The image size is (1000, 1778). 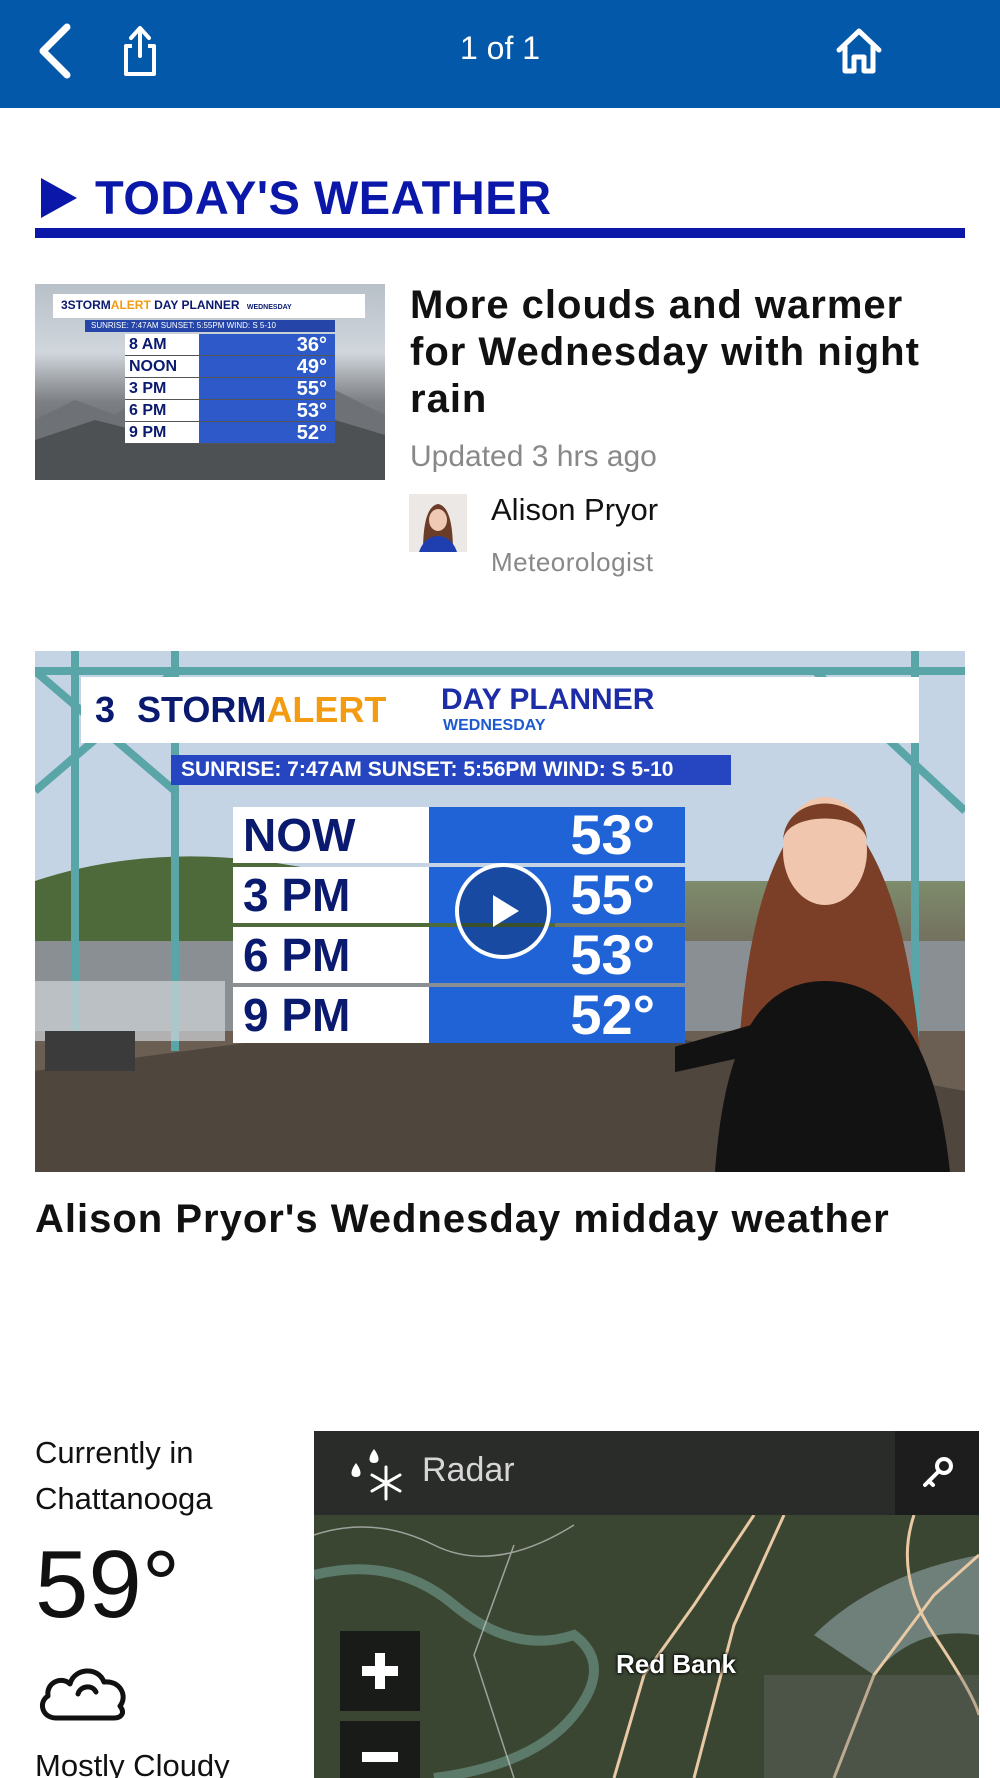 I want to click on play-button, so click(x=503, y=911).